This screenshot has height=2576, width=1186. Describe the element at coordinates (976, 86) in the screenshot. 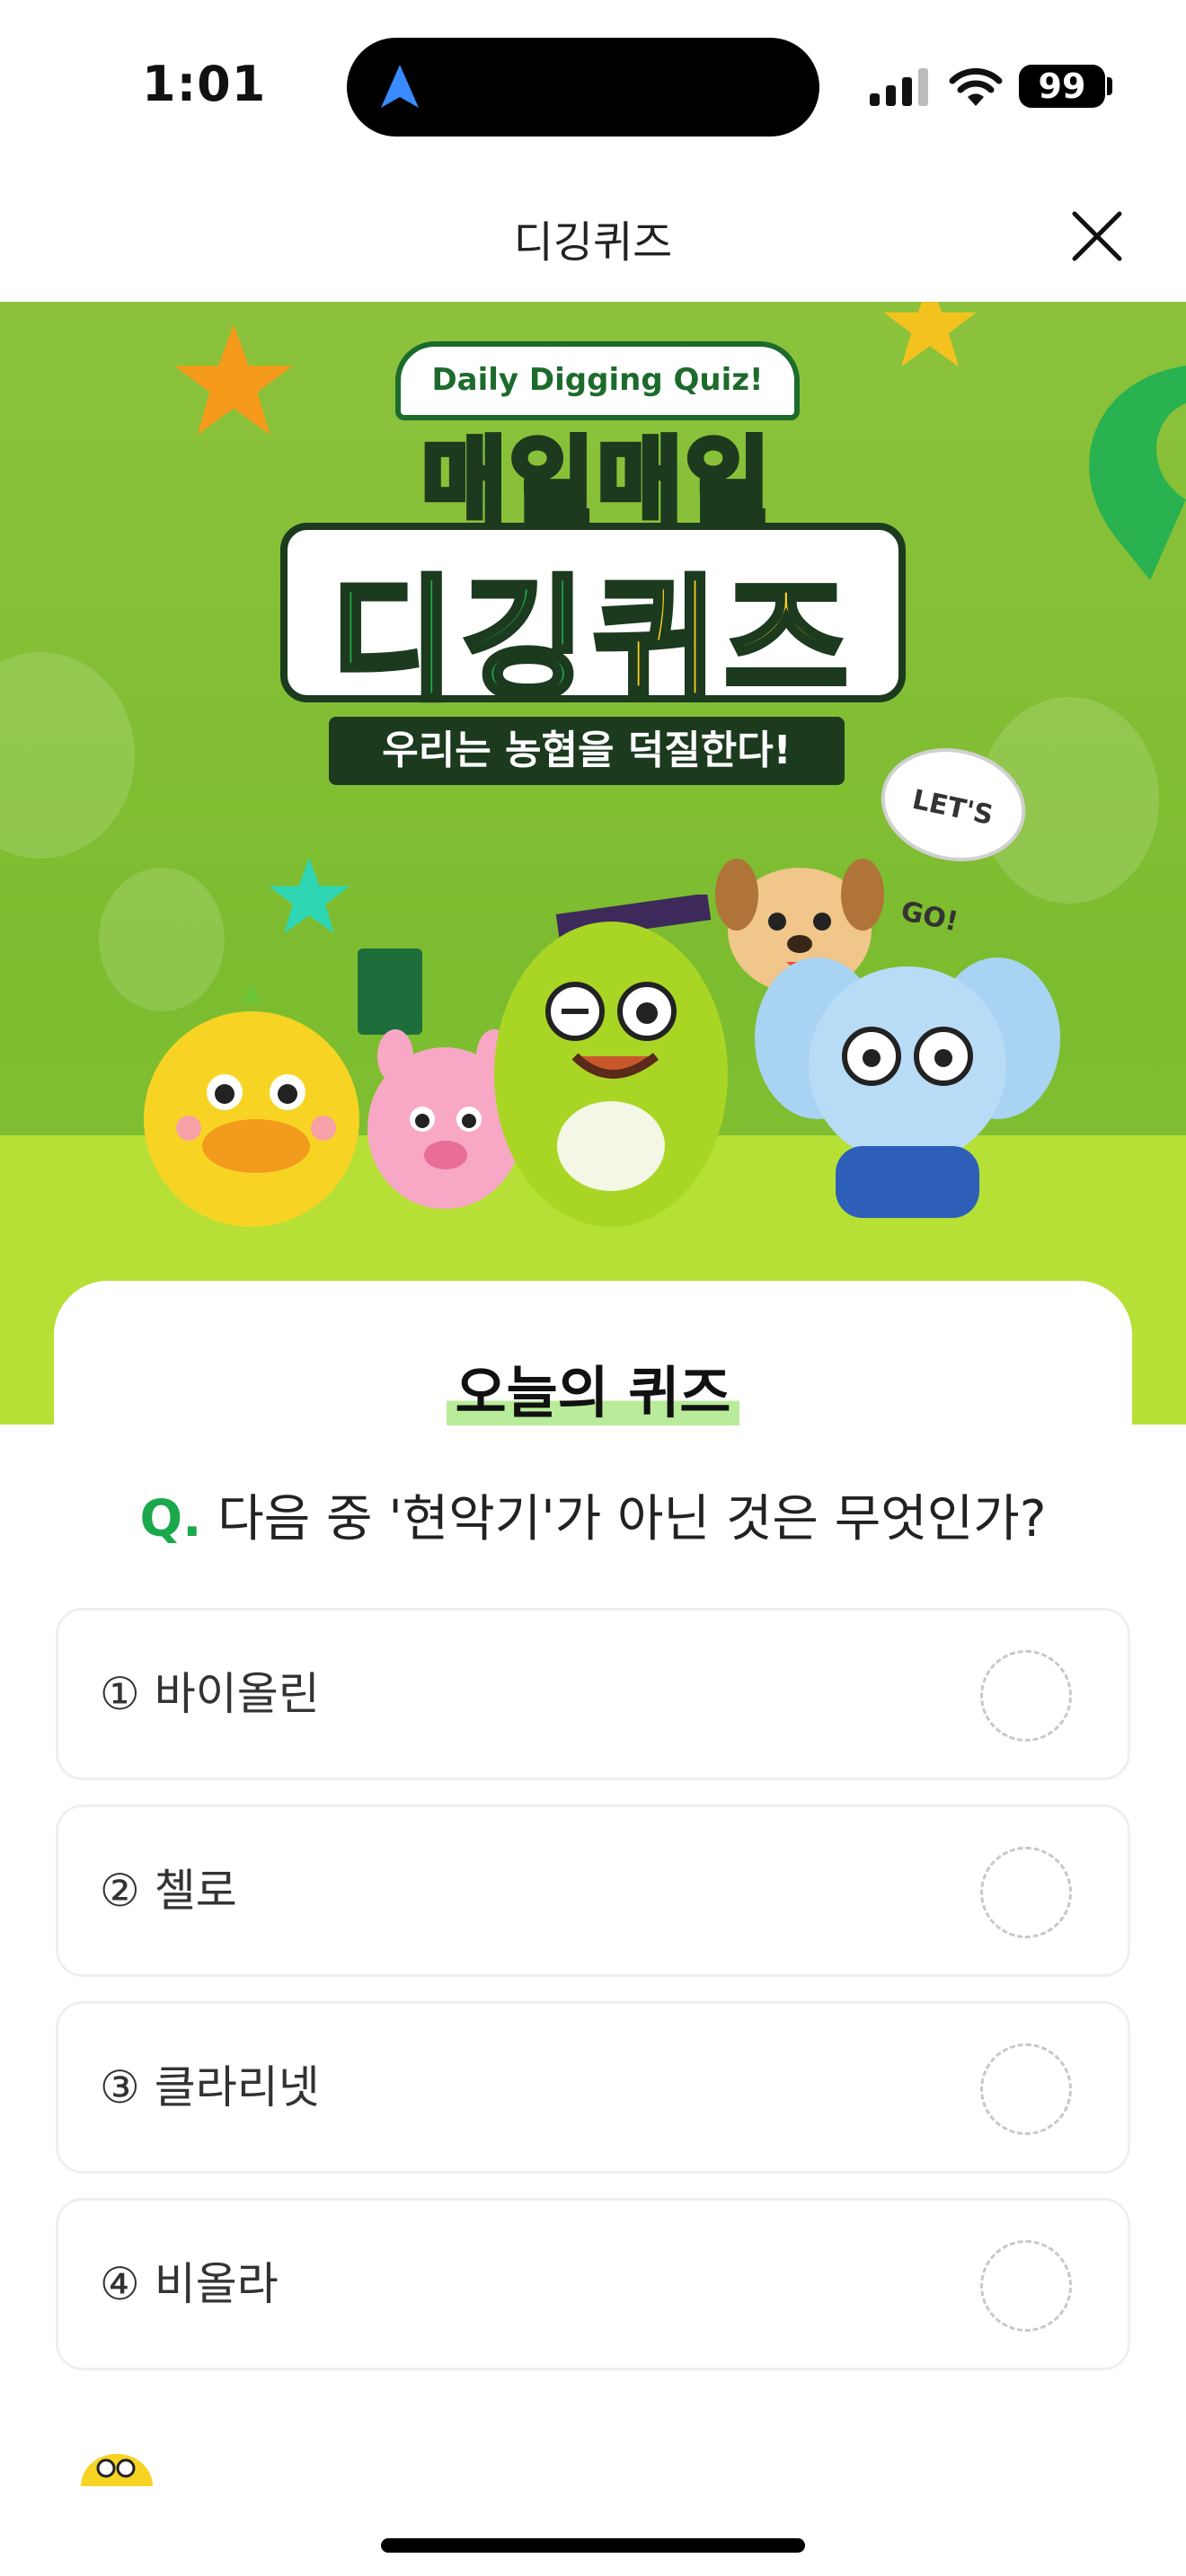

I see `wifi-icon` at that location.